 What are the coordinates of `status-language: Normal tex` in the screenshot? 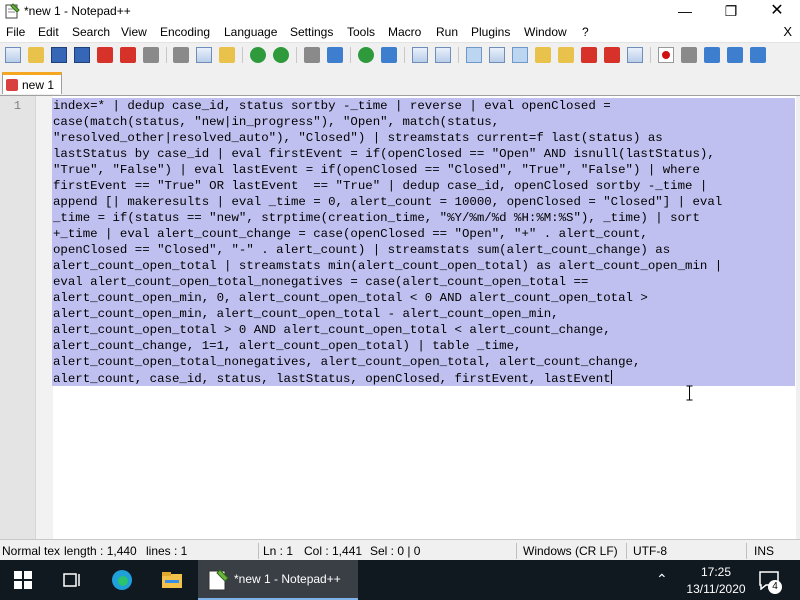 It's located at (31, 551).